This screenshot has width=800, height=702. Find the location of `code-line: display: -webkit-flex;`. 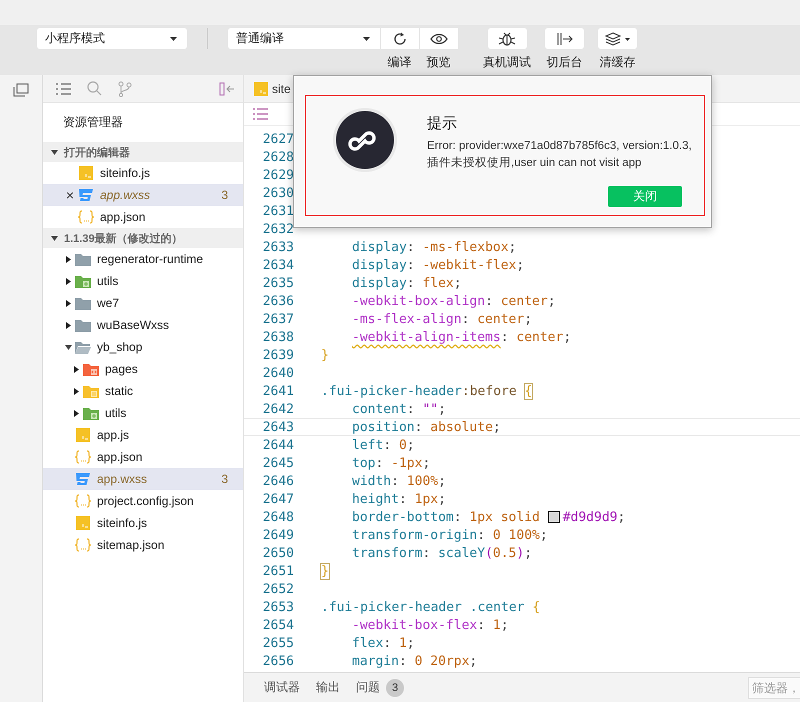

code-line: display: -webkit-flex; is located at coordinates (437, 265).